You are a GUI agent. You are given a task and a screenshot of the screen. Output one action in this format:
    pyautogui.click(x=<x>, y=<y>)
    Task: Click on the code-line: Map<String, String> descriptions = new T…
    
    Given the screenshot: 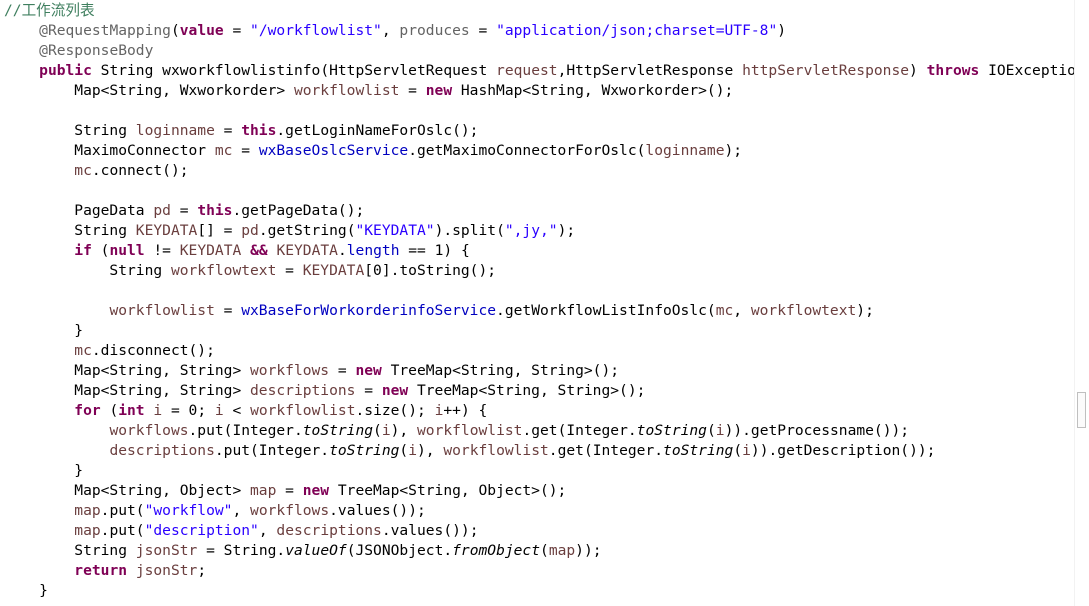 What is the action you would take?
    pyautogui.click(x=537, y=391)
    